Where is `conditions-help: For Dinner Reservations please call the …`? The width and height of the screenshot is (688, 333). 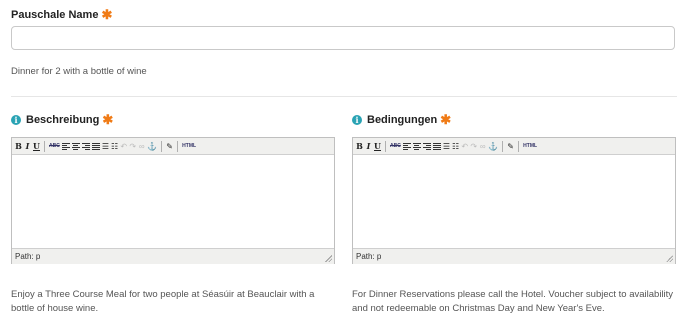
conditions-help: For Dinner Reservations please call the … is located at coordinates (513, 301).